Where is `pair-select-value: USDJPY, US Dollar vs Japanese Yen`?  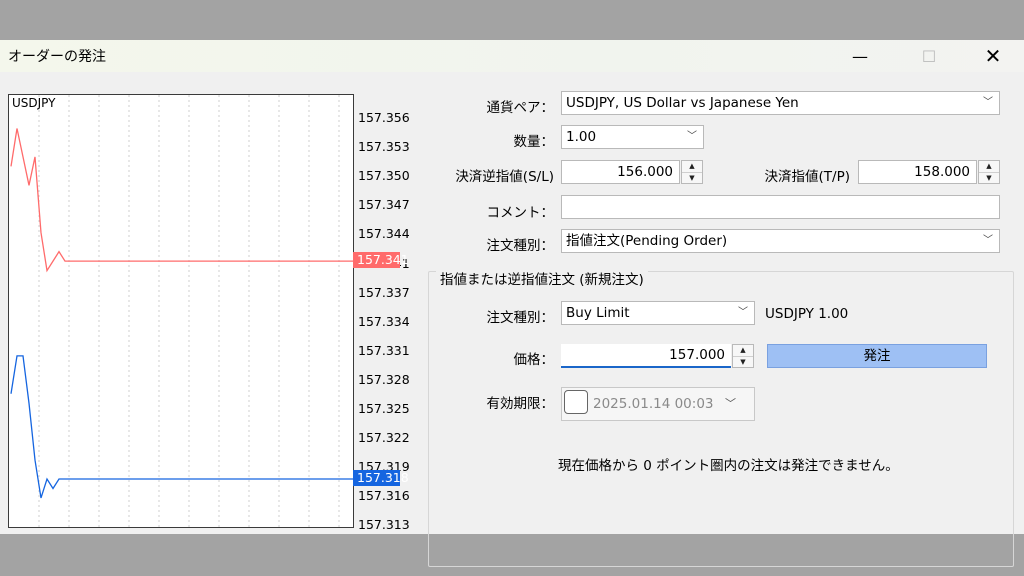
pair-select-value: USDJPY, US Dollar vs Japanese Yen is located at coordinates (682, 103).